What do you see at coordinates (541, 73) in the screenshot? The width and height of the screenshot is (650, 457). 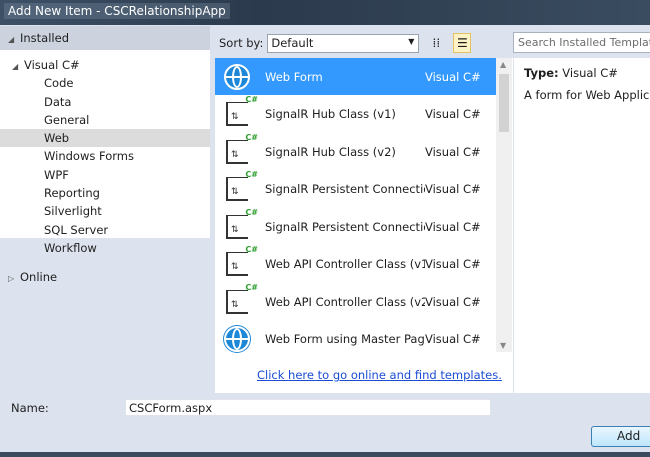 I see `type-label: Type:` at bounding box center [541, 73].